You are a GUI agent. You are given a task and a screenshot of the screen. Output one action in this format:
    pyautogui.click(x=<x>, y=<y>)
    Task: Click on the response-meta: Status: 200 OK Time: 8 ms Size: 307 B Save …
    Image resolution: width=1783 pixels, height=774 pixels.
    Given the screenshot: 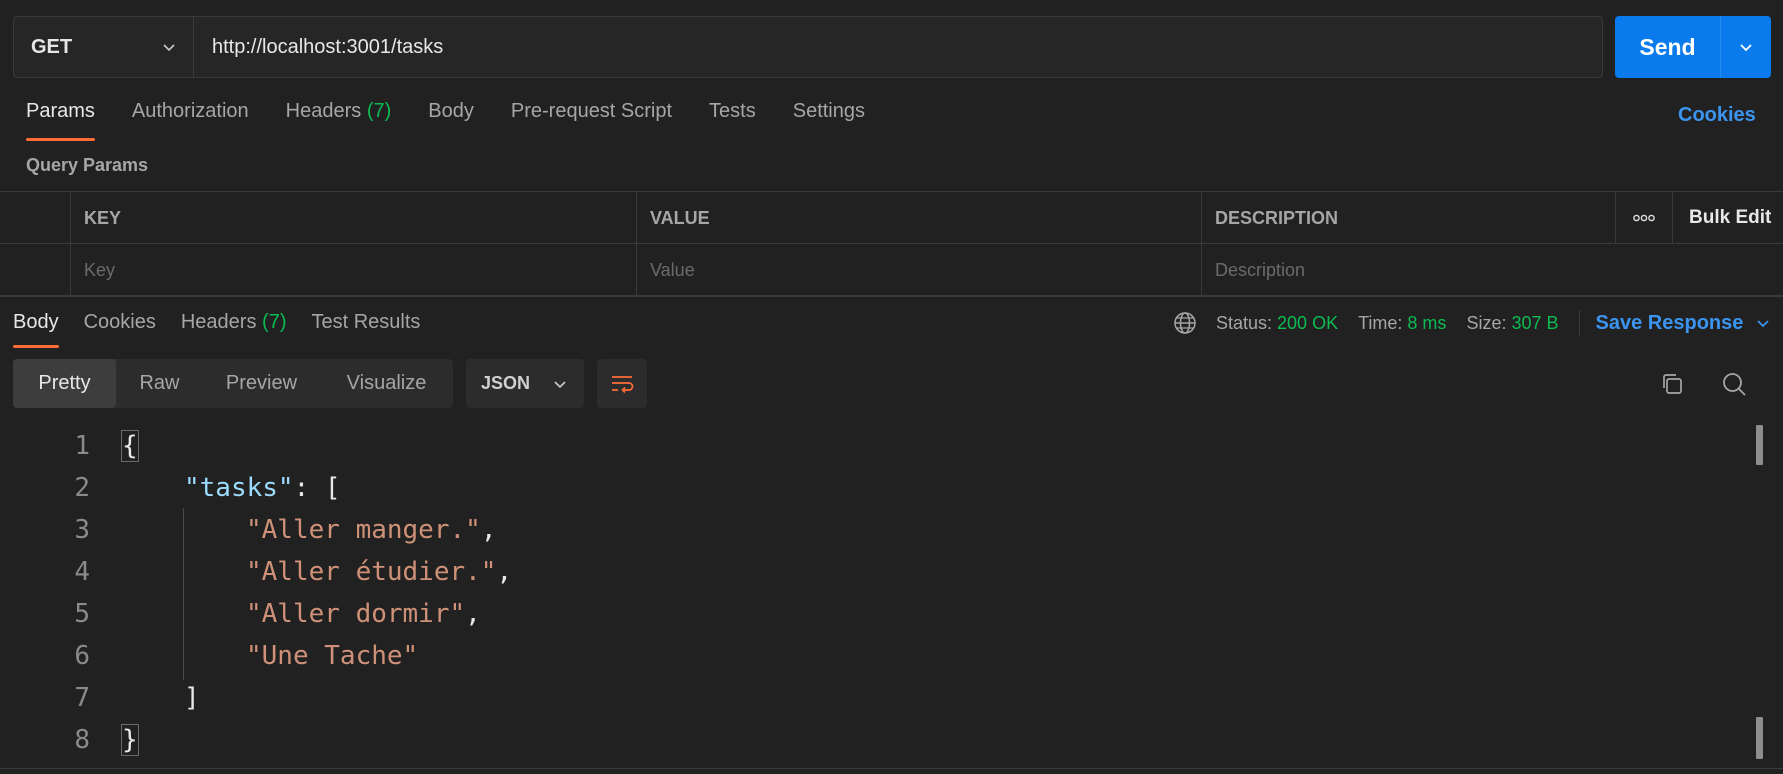 What is the action you would take?
    pyautogui.click(x=1472, y=323)
    